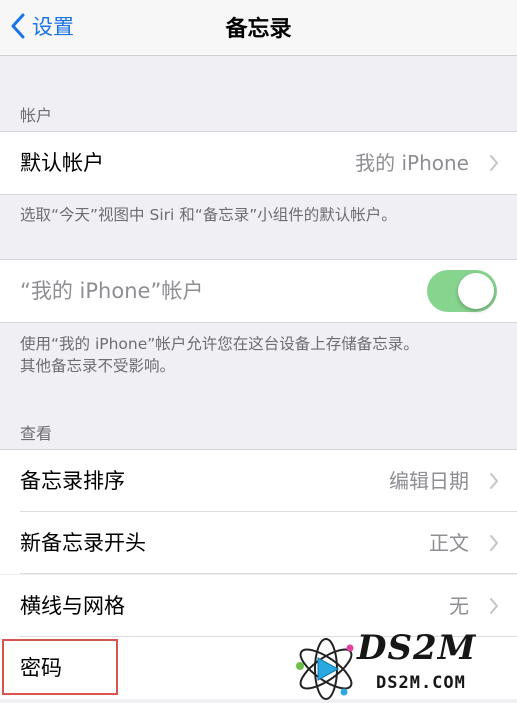  I want to click on page-title: 备忘录, so click(258, 29).